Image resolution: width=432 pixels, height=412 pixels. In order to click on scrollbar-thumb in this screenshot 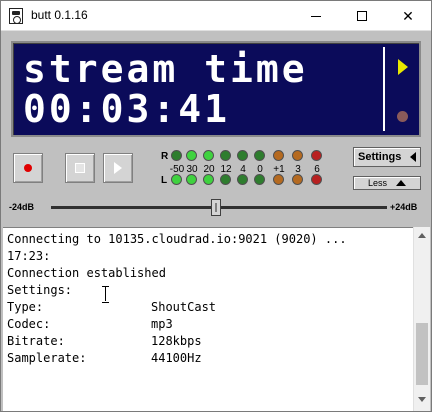, I will do `click(422, 354)`.